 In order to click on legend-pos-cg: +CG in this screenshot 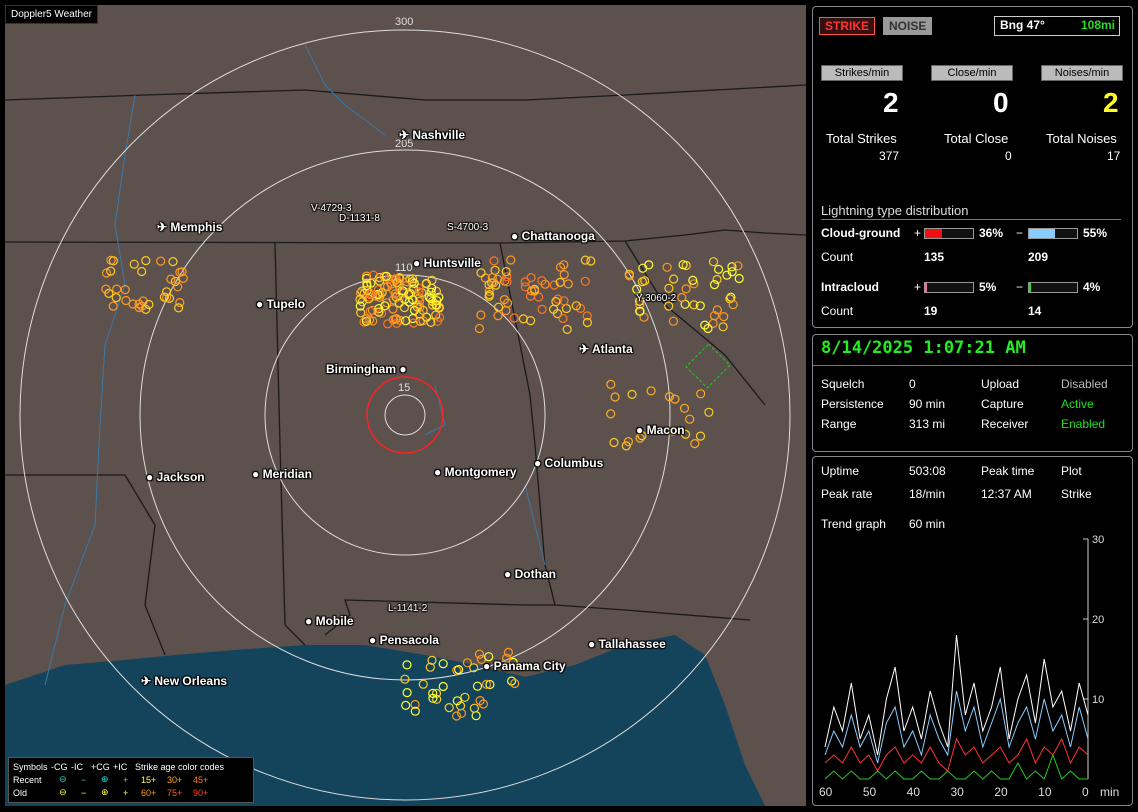, I will do `click(100, 766)`.